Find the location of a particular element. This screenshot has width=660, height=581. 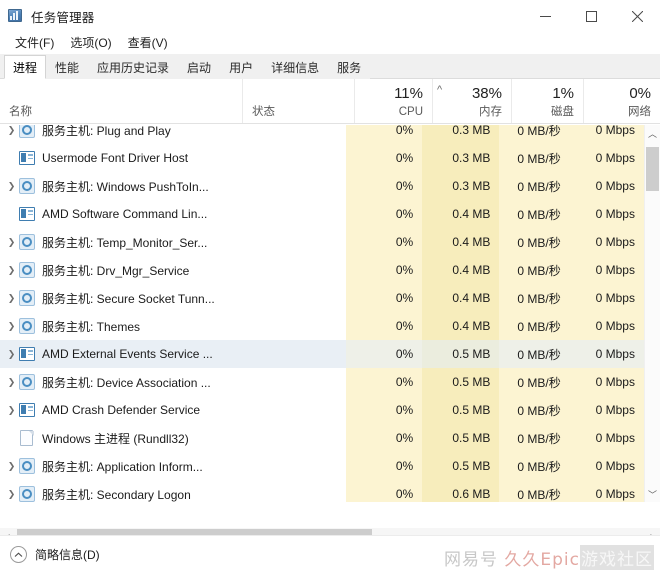

tab-startup: 启动 is located at coordinates (199, 67).